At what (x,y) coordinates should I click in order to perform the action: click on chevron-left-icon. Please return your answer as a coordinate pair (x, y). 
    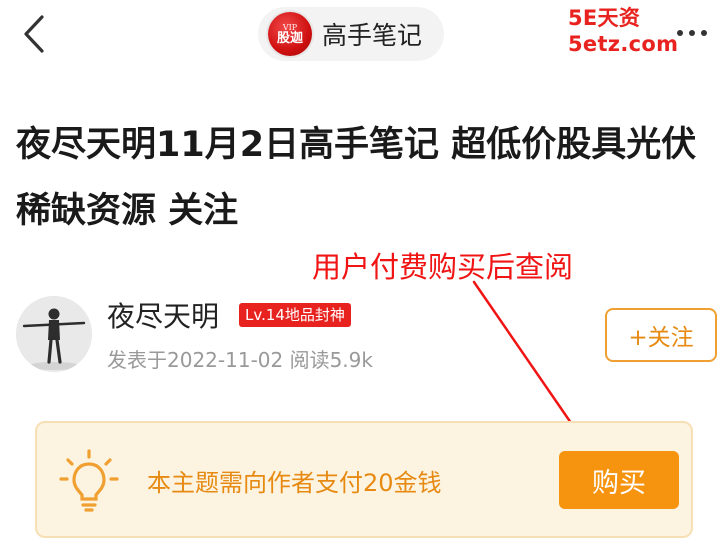
    Looking at the image, I should click on (34, 34).